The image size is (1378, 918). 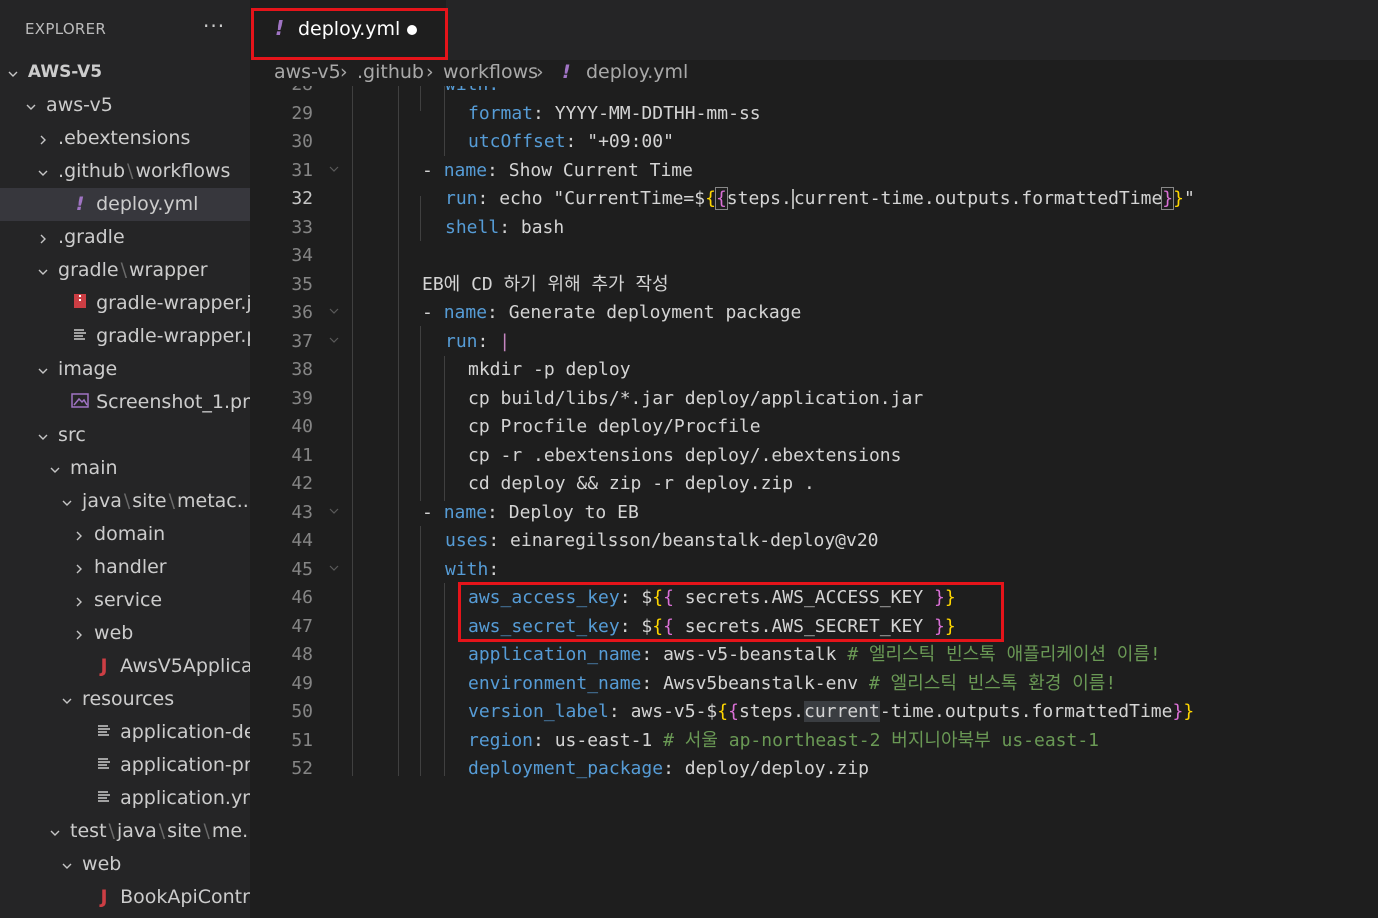 I want to click on tree-item: application.yml, so click(x=125, y=798).